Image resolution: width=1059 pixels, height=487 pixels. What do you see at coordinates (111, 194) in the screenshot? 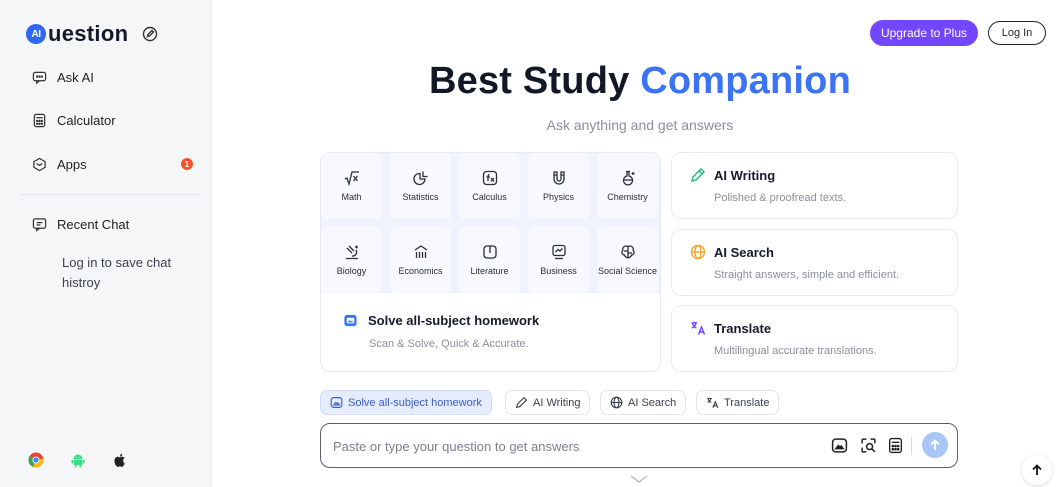
I see `sidebar-divider` at bounding box center [111, 194].